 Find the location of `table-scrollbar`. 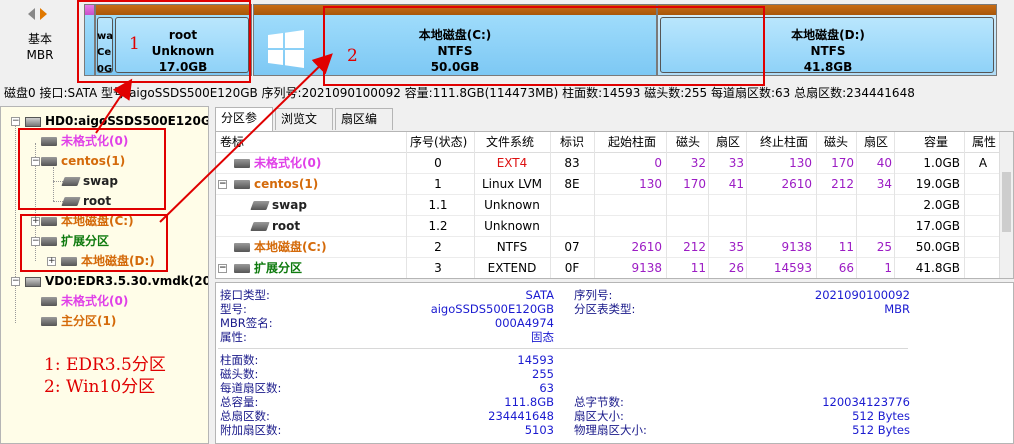

table-scrollbar is located at coordinates (1006, 205).